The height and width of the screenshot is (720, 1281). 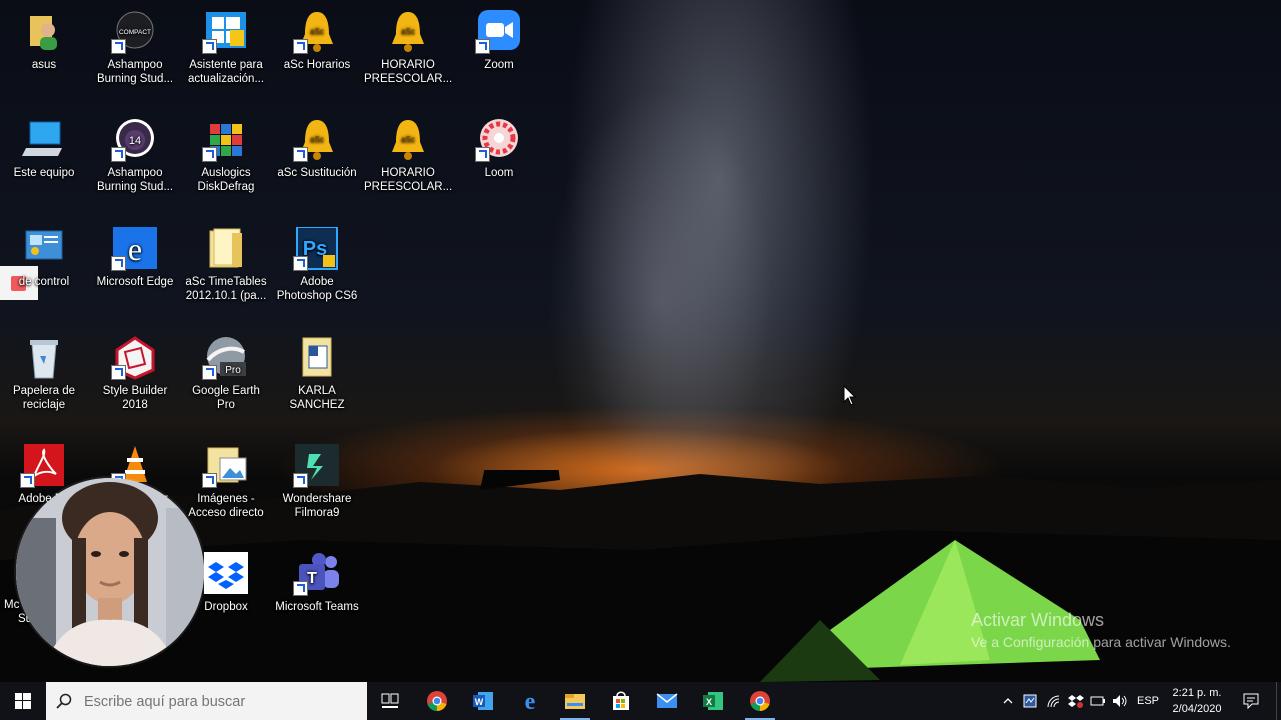 I want to click on word-icon: W, so click(x=483, y=701).